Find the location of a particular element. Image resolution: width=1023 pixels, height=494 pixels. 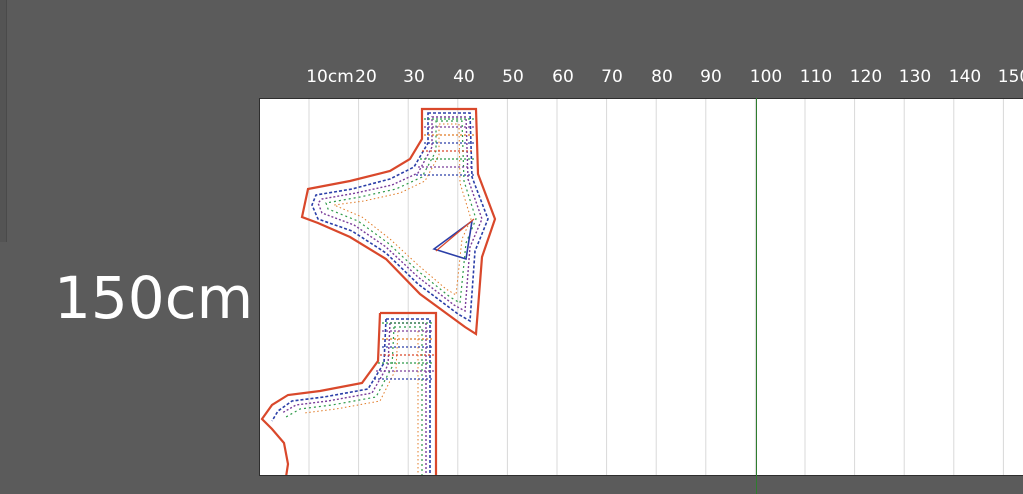

bodice-back-piece is located at coordinates (349, 393).